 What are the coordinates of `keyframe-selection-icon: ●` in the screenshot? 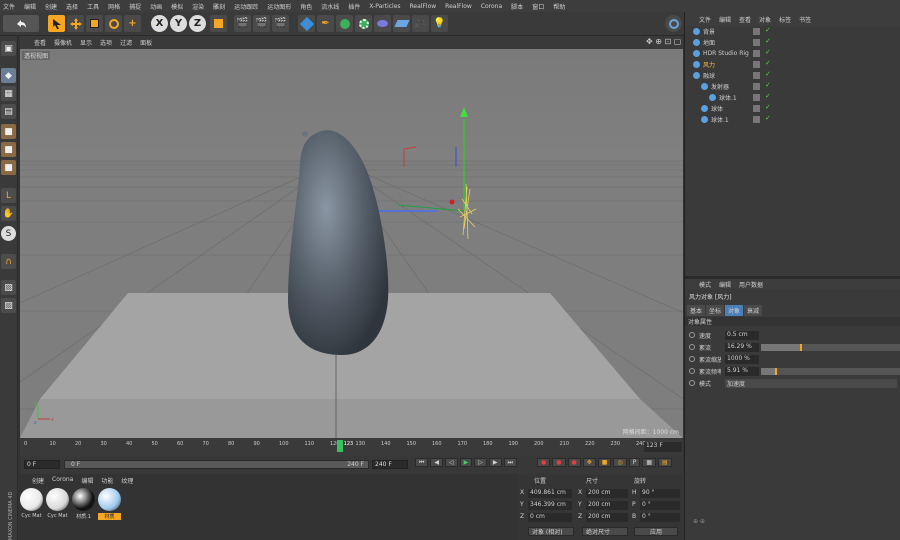 It's located at (574, 462).